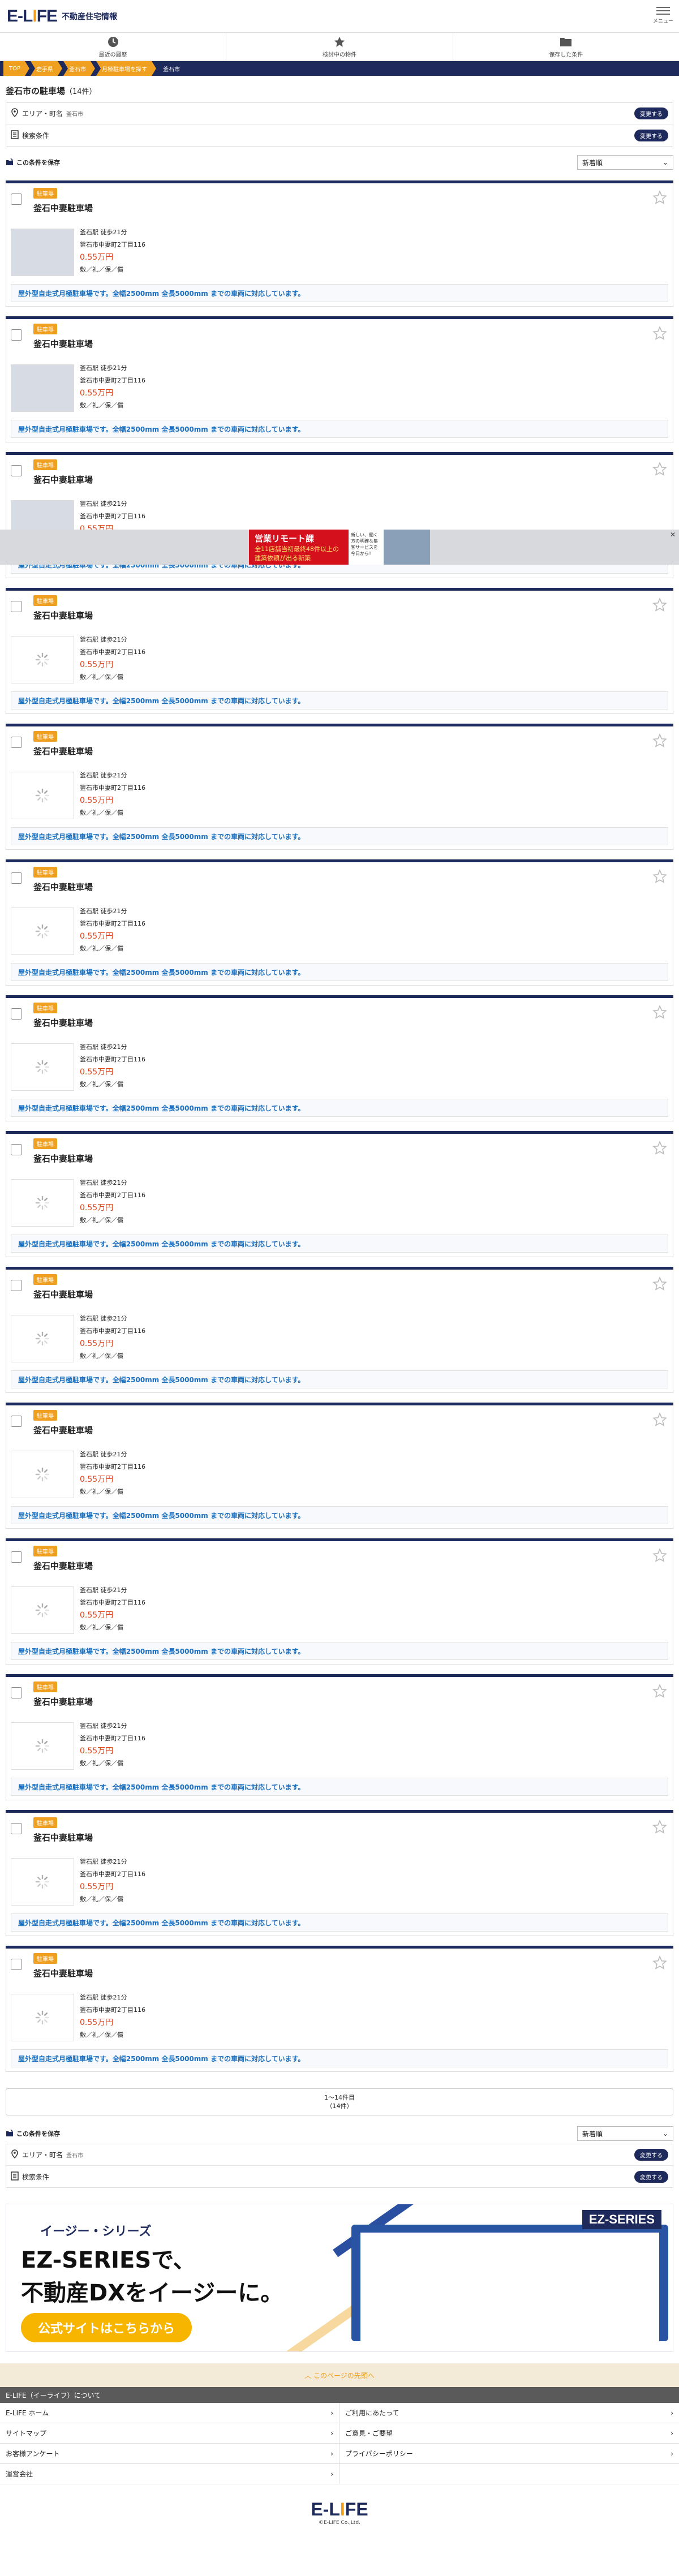  What do you see at coordinates (170, 2434) in the screenshot?
I see `footer-link: サイトマップ ›` at bounding box center [170, 2434].